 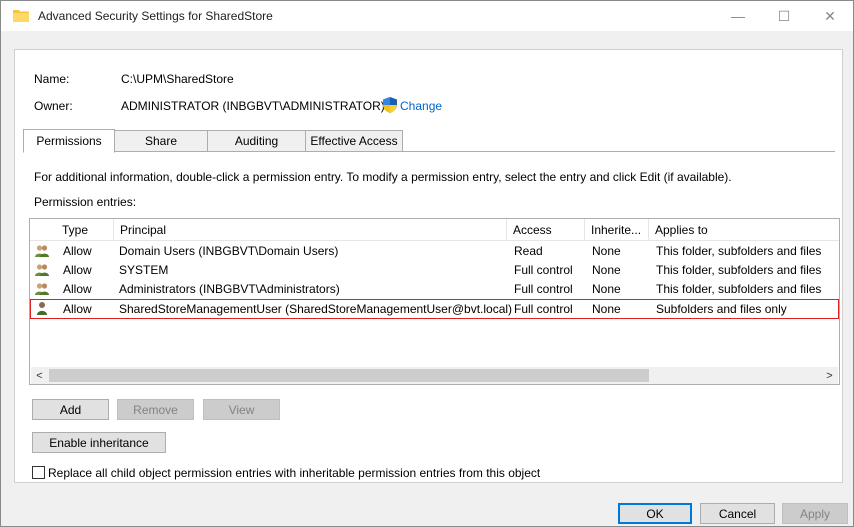 I want to click on tab-effective-access: Effective Access, so click(x=354, y=141).